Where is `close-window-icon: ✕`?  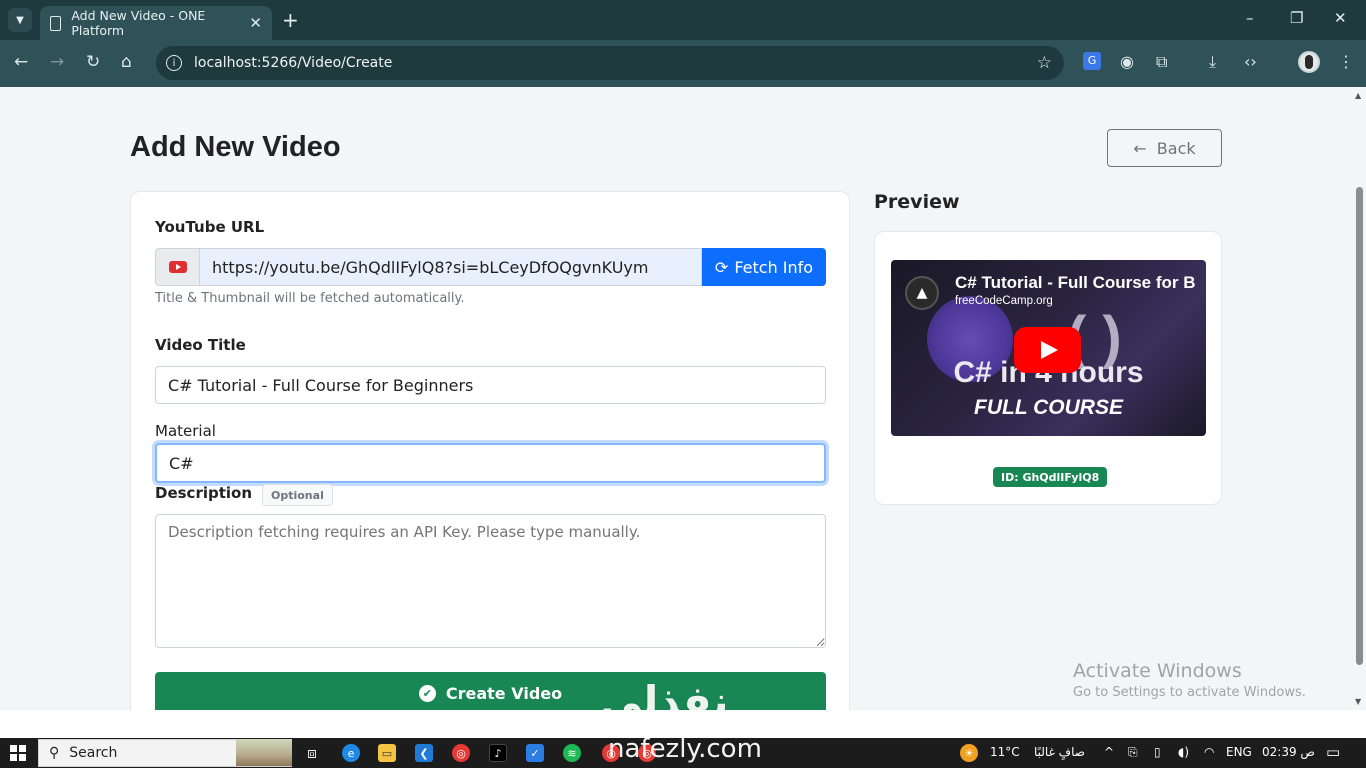
close-window-icon: ✕ is located at coordinates (1340, 18).